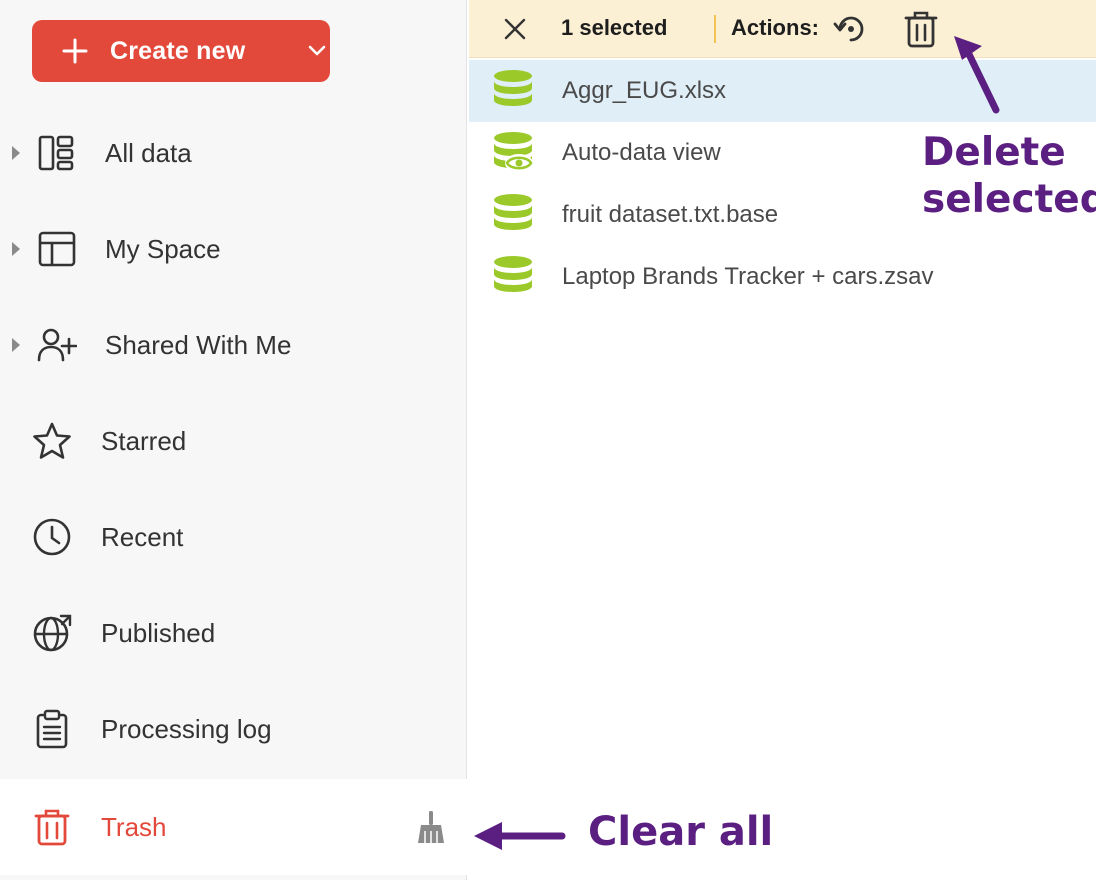 The image size is (1096, 880). What do you see at coordinates (198, 345) in the screenshot?
I see `sidebar-item-label: Shared With Me` at bounding box center [198, 345].